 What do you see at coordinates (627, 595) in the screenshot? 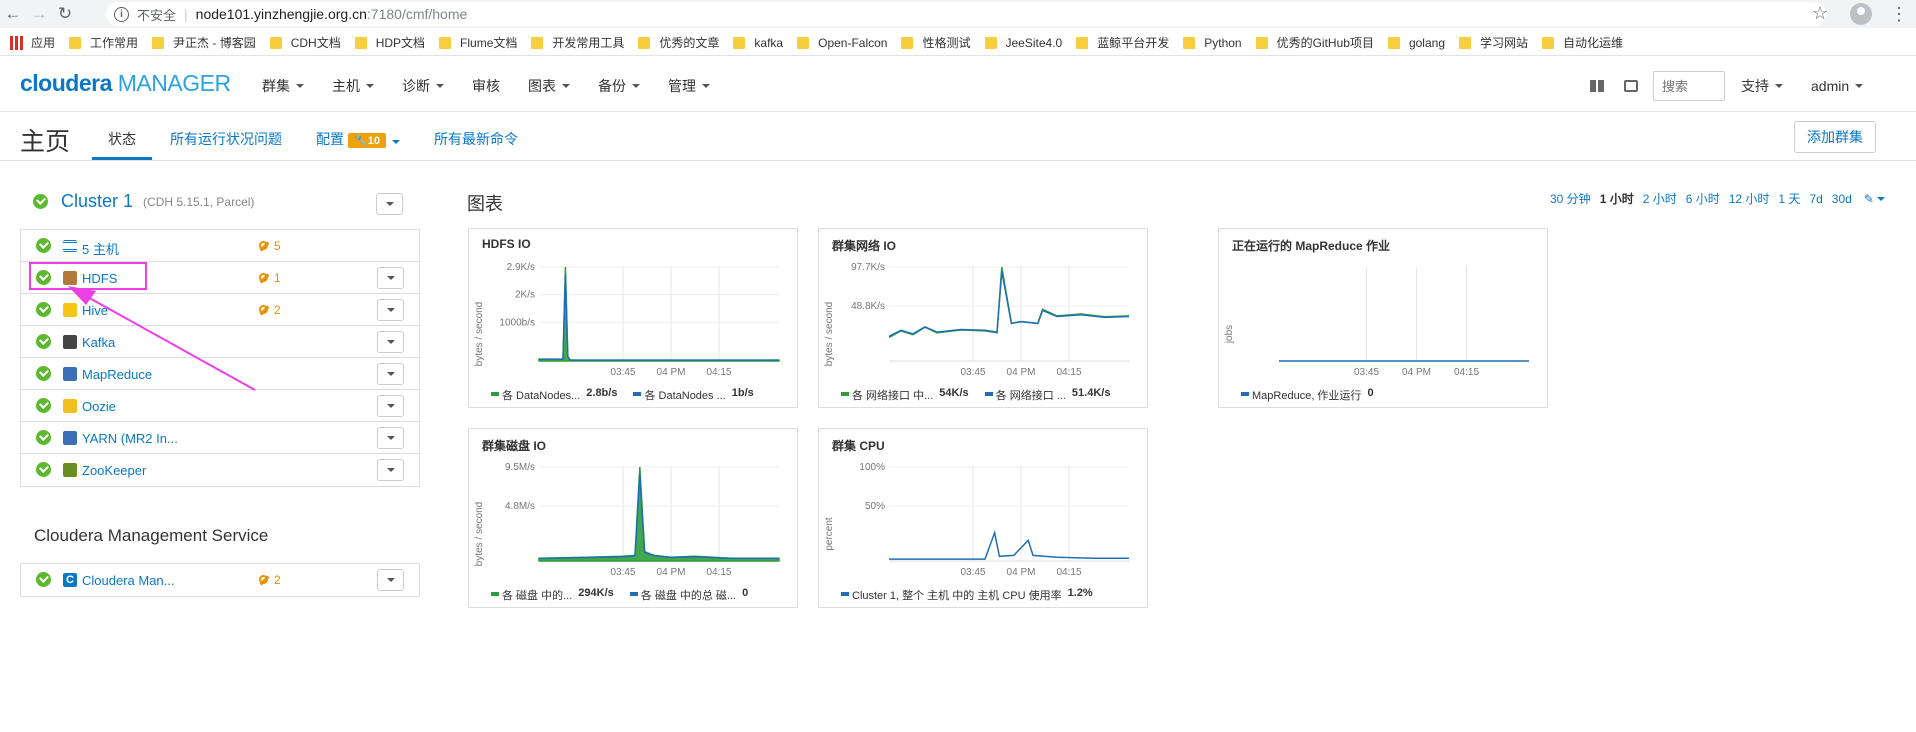
I see `chart-legend: 各 磁盘 中的... 294K/s 各 磁盘 中的总 磁... 0` at bounding box center [627, 595].